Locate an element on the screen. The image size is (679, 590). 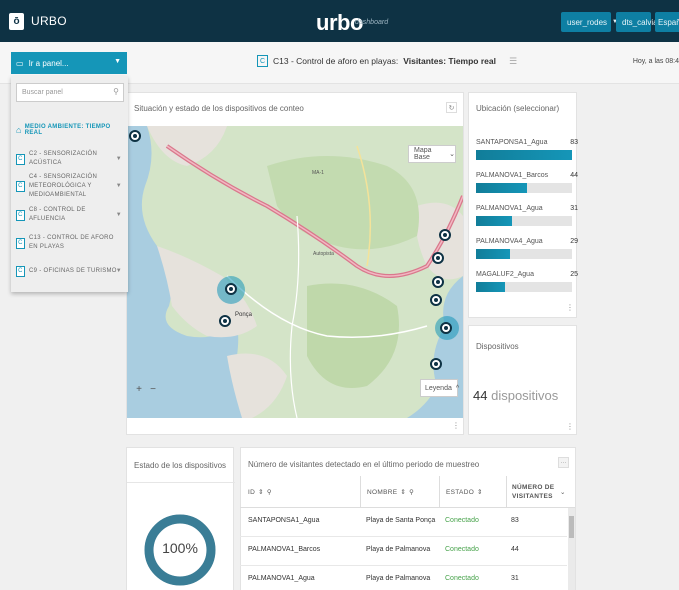
page-title-bold: Visitantes: Tiempo real is located at coordinates (449, 61).